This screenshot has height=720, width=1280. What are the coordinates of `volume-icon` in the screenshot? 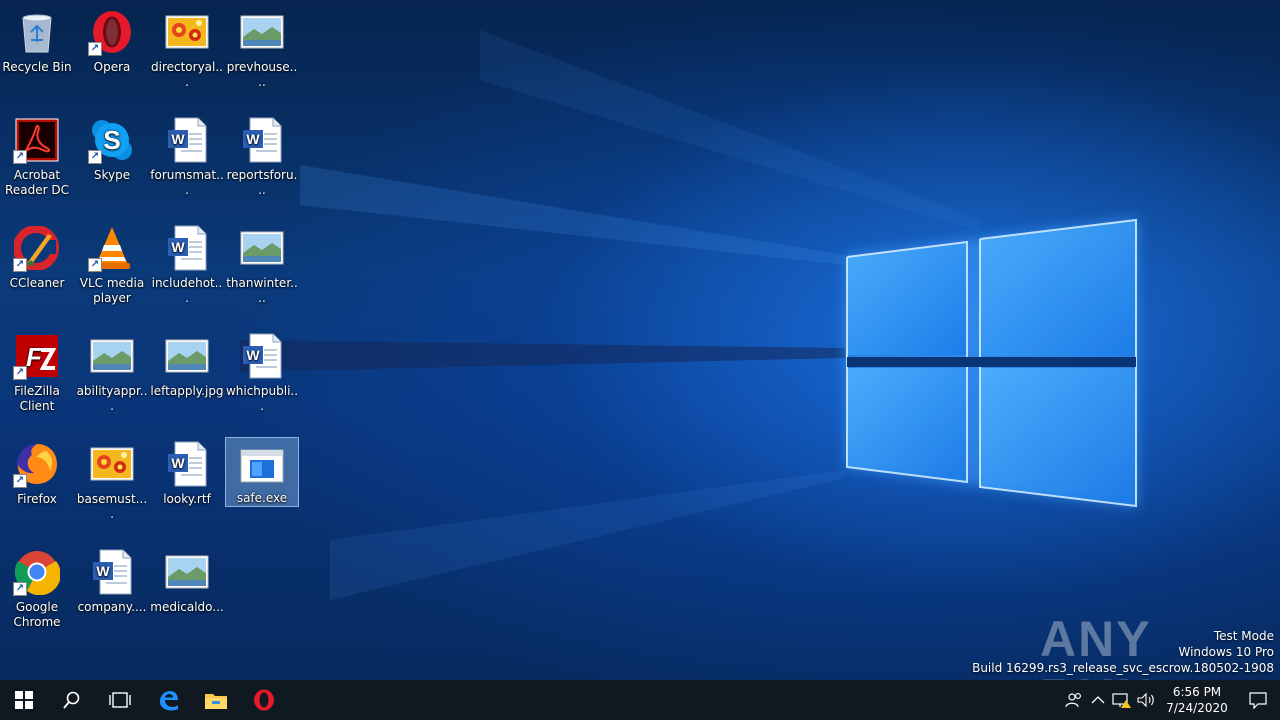 It's located at (1145, 700).